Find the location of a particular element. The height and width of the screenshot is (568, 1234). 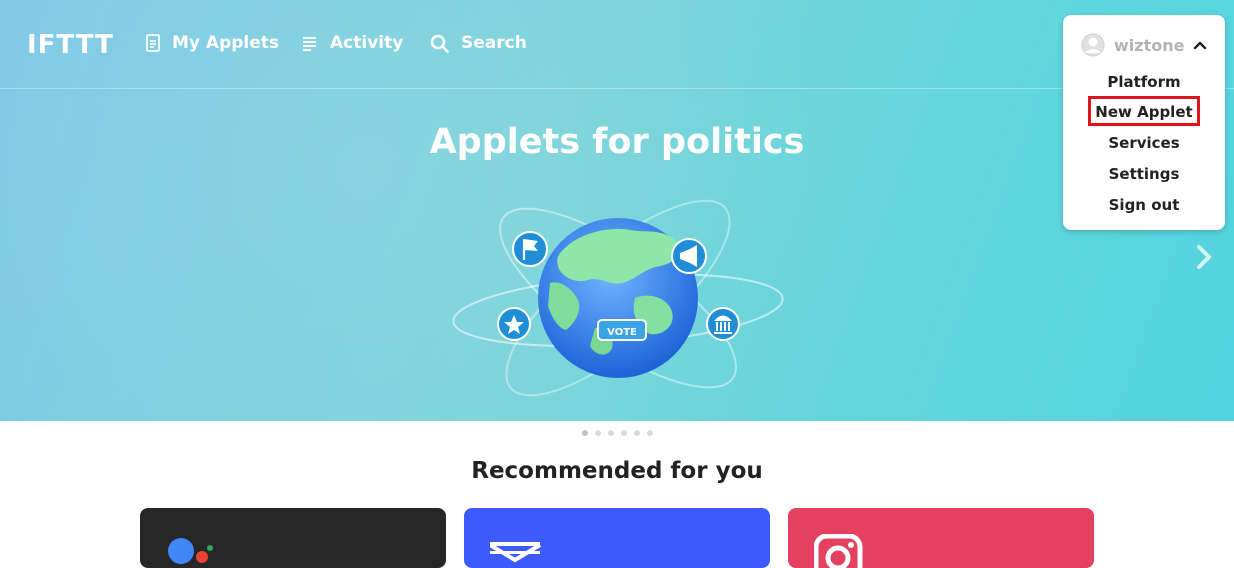

chevron-up-icon is located at coordinates (1200, 45).